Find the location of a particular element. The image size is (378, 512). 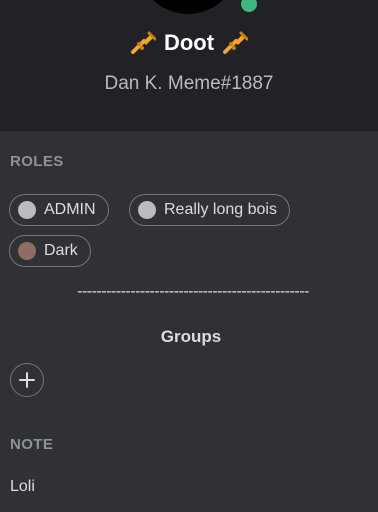

plus-icon is located at coordinates (27, 380).